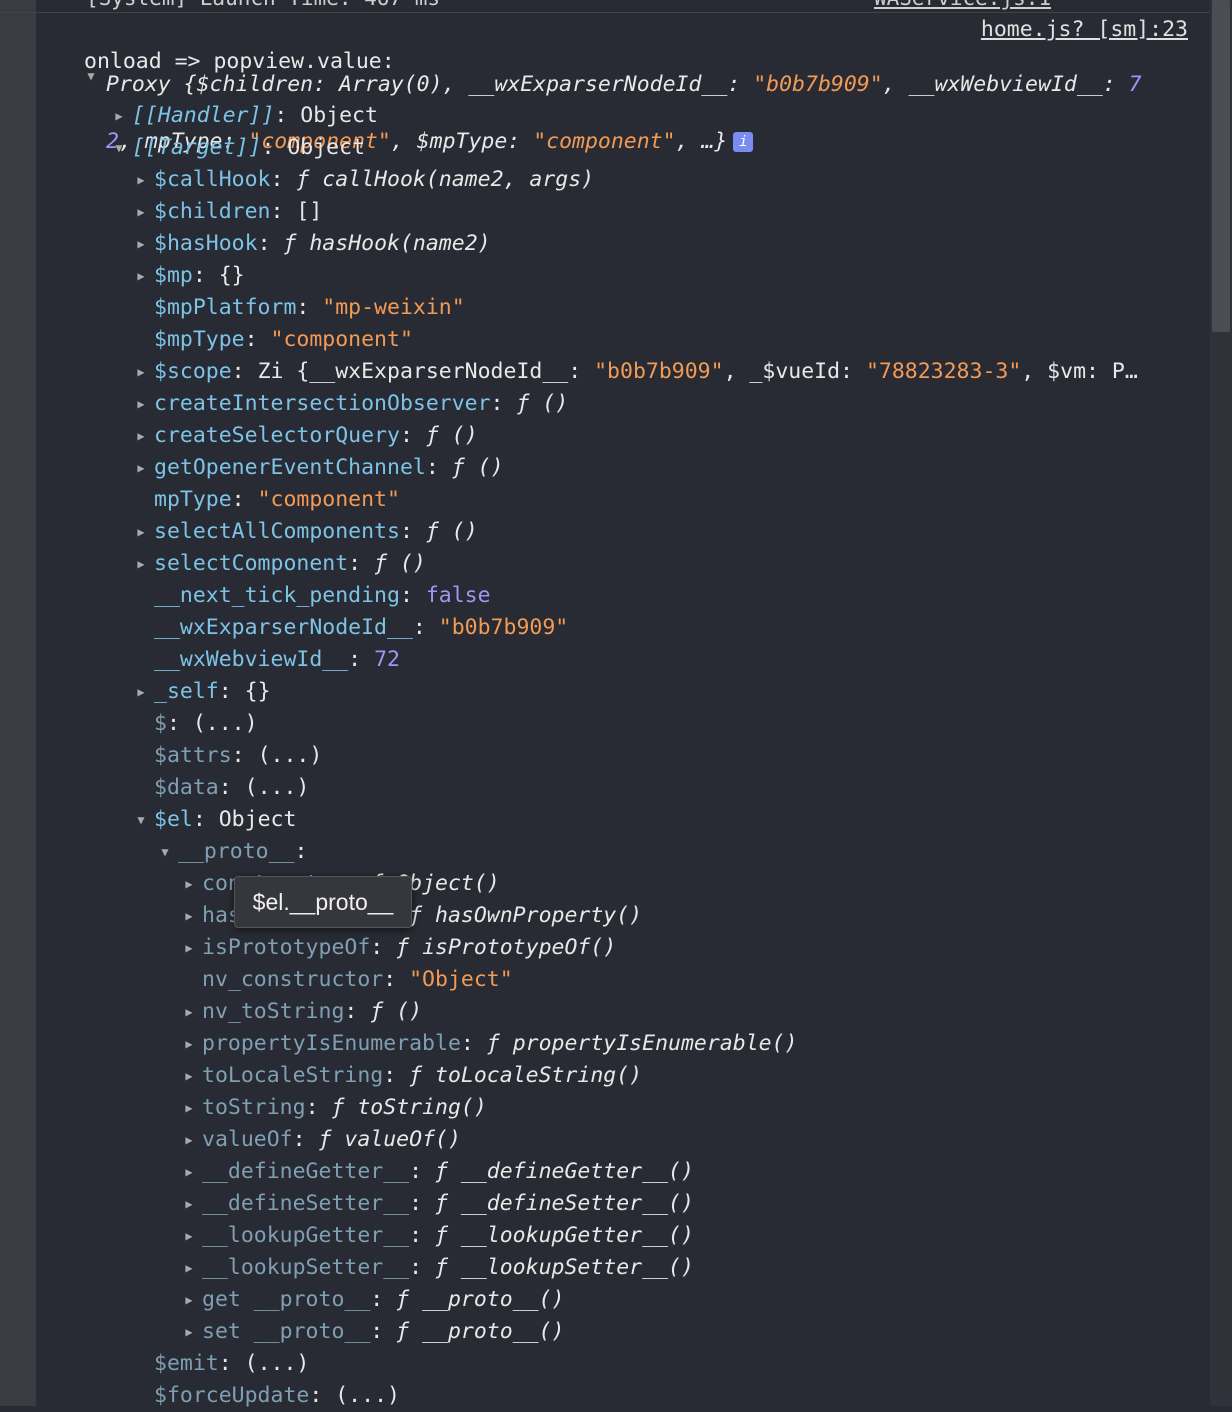 This screenshot has width=1232, height=1412. Describe the element at coordinates (283, 340) in the screenshot. I see `tree-row-content: $mpType: "component"` at that location.